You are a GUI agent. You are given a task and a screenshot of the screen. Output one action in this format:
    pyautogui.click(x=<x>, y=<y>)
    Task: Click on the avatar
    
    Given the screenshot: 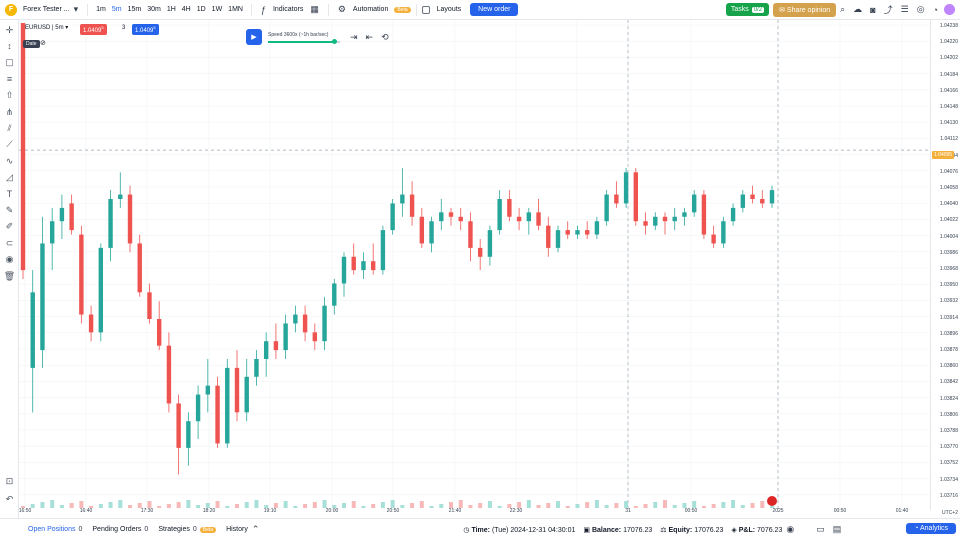 What is the action you would take?
    pyautogui.click(x=949, y=9)
    